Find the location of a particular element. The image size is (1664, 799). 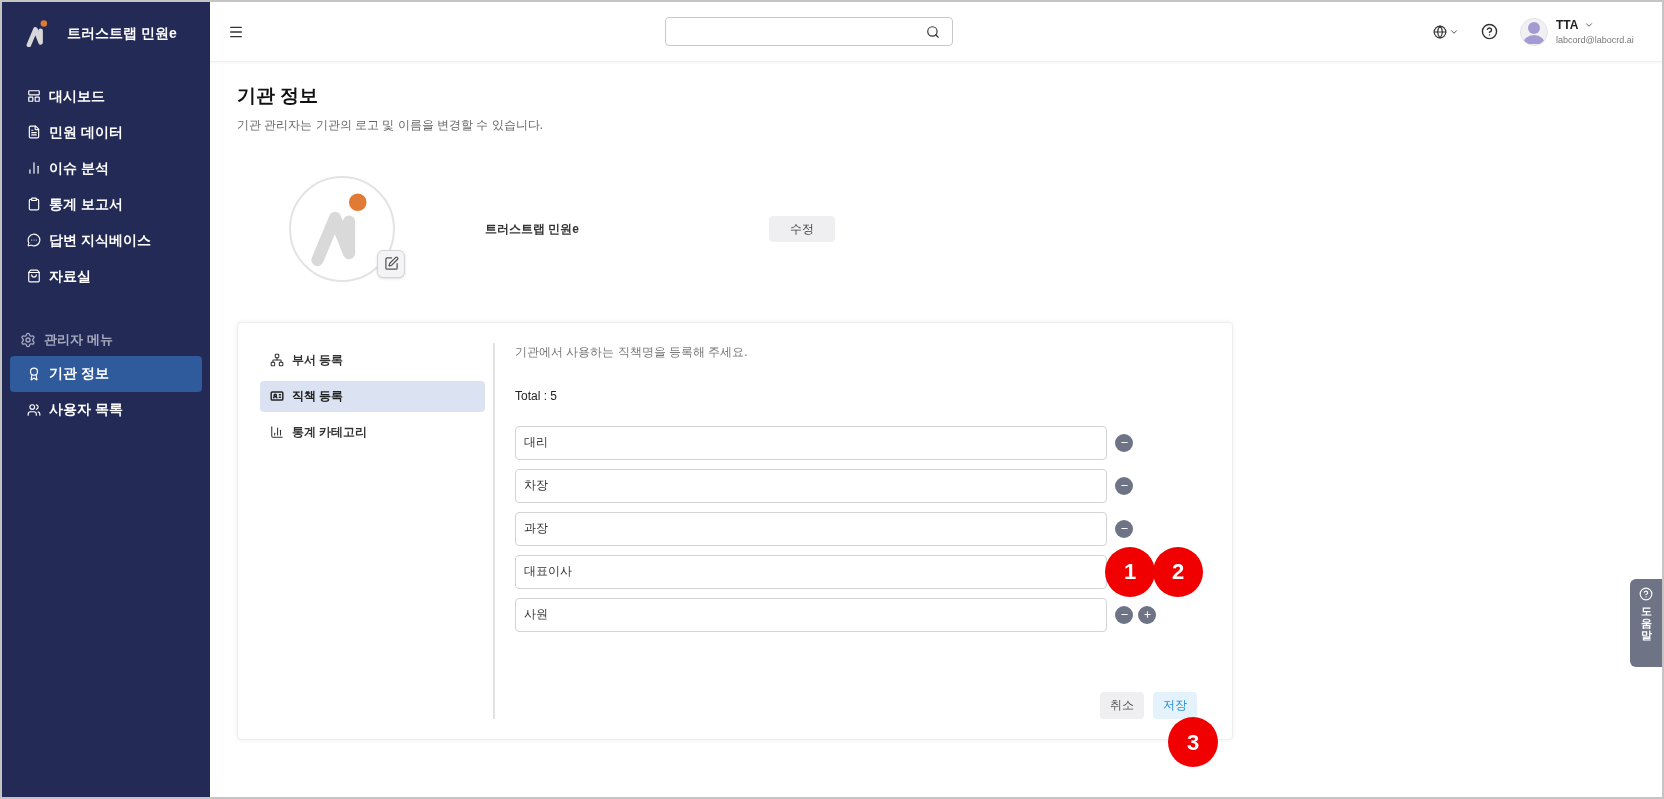

callout-marker: 3 is located at coordinates (1193, 742).